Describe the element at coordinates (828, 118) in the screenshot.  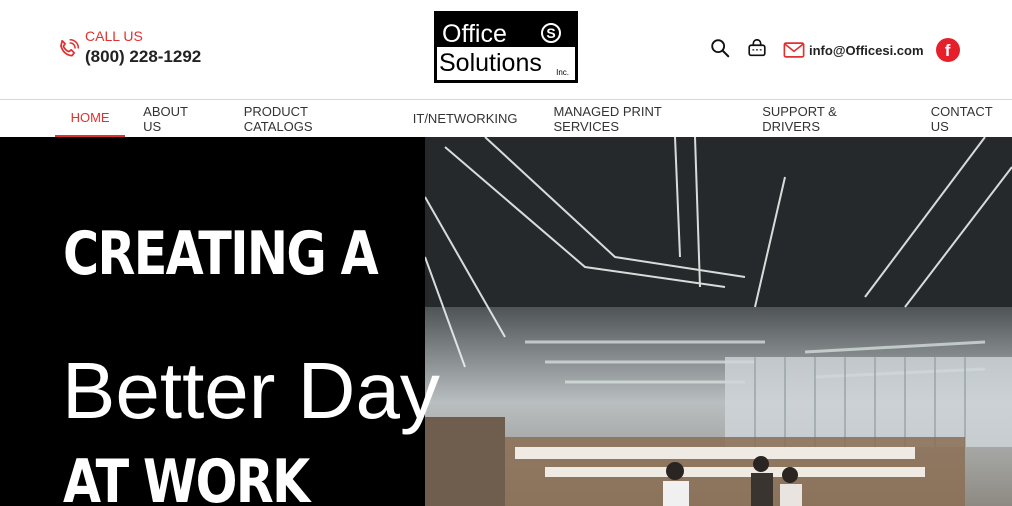
I see `nav-item-support-drivers: SUPPORT & DRIVERS` at that location.